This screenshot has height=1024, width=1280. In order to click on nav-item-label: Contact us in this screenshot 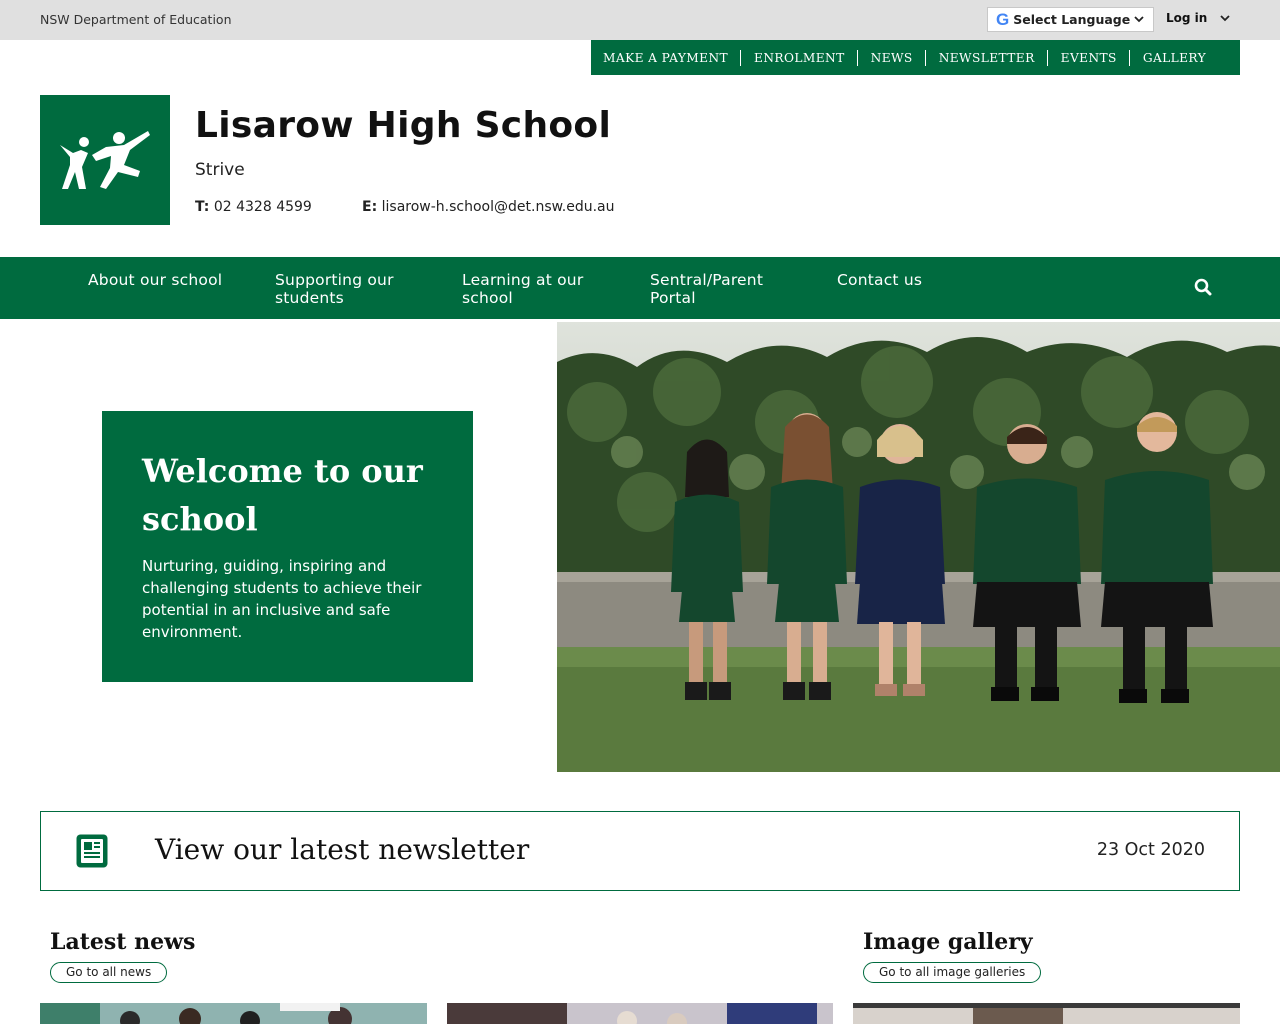, I will do `click(880, 280)`.